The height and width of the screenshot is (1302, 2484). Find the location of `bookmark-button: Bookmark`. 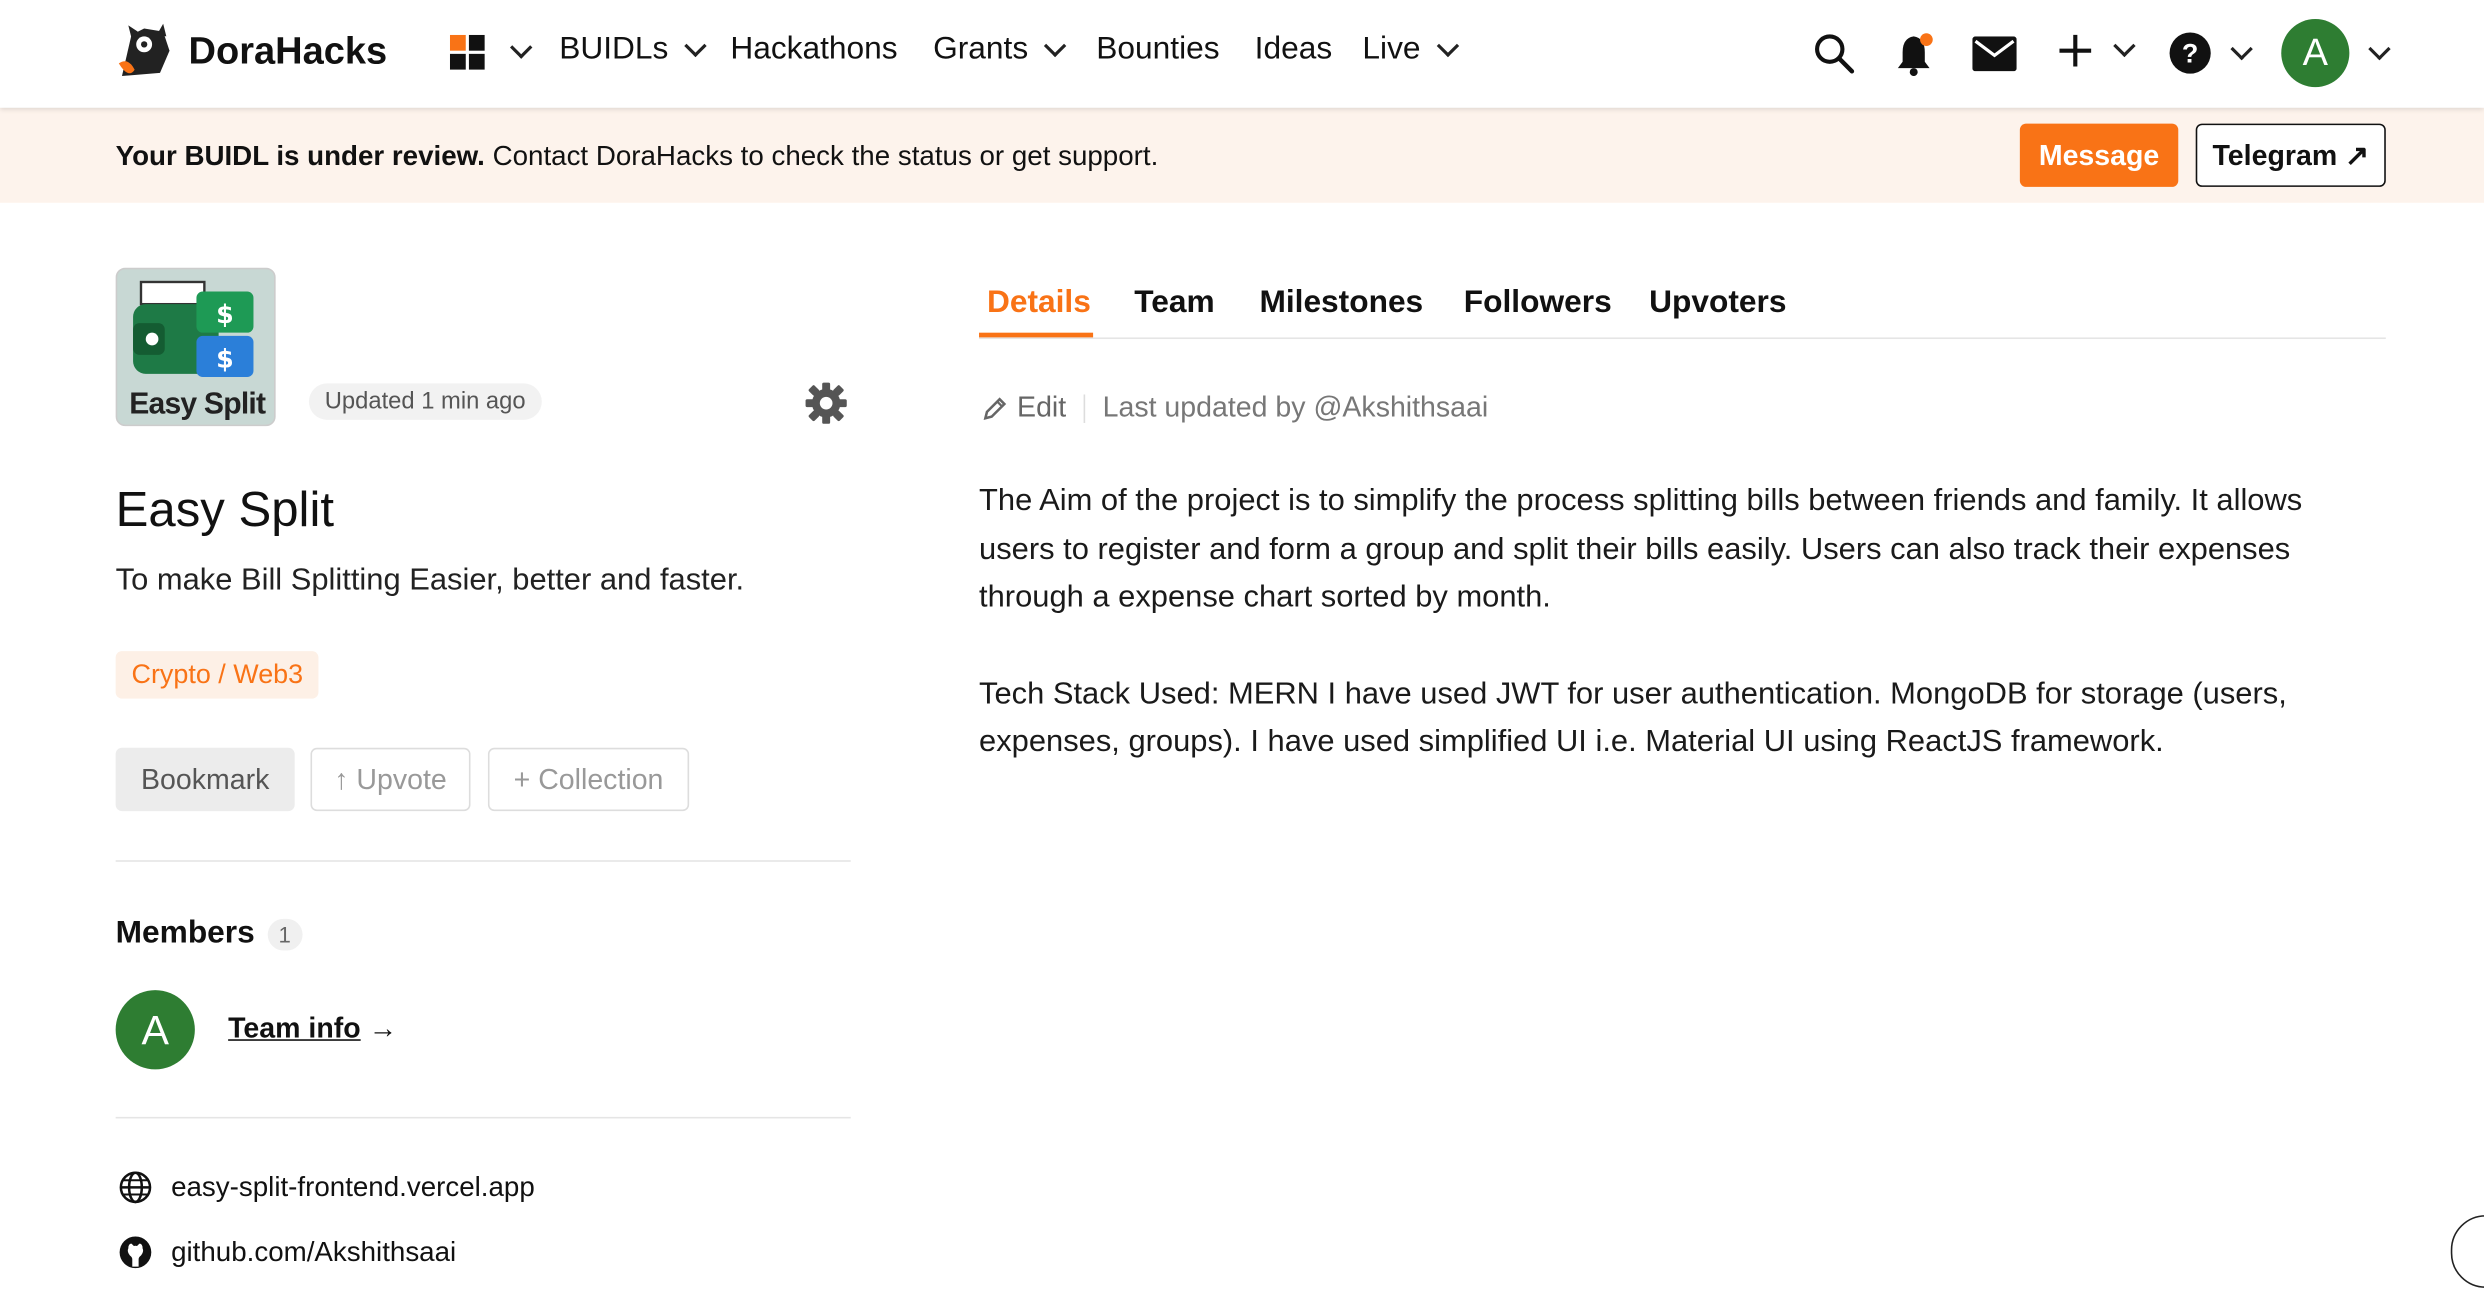

bookmark-button: Bookmark is located at coordinates (205, 779).